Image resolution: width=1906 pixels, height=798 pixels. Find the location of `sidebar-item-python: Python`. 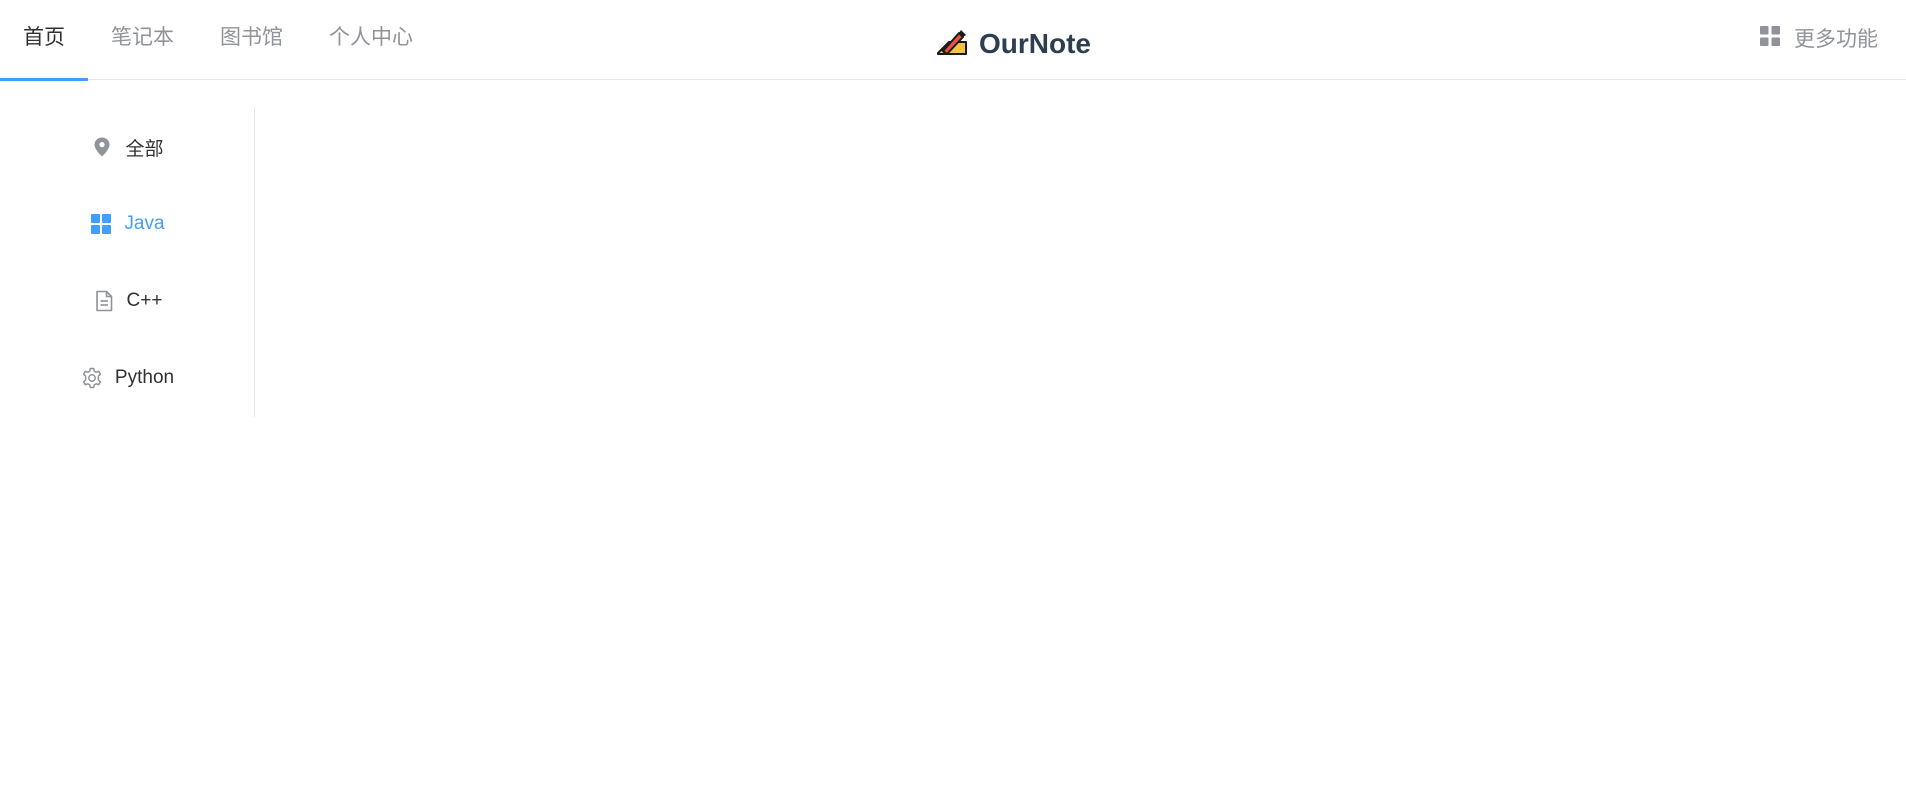

sidebar-item-python: Python is located at coordinates (127, 378).